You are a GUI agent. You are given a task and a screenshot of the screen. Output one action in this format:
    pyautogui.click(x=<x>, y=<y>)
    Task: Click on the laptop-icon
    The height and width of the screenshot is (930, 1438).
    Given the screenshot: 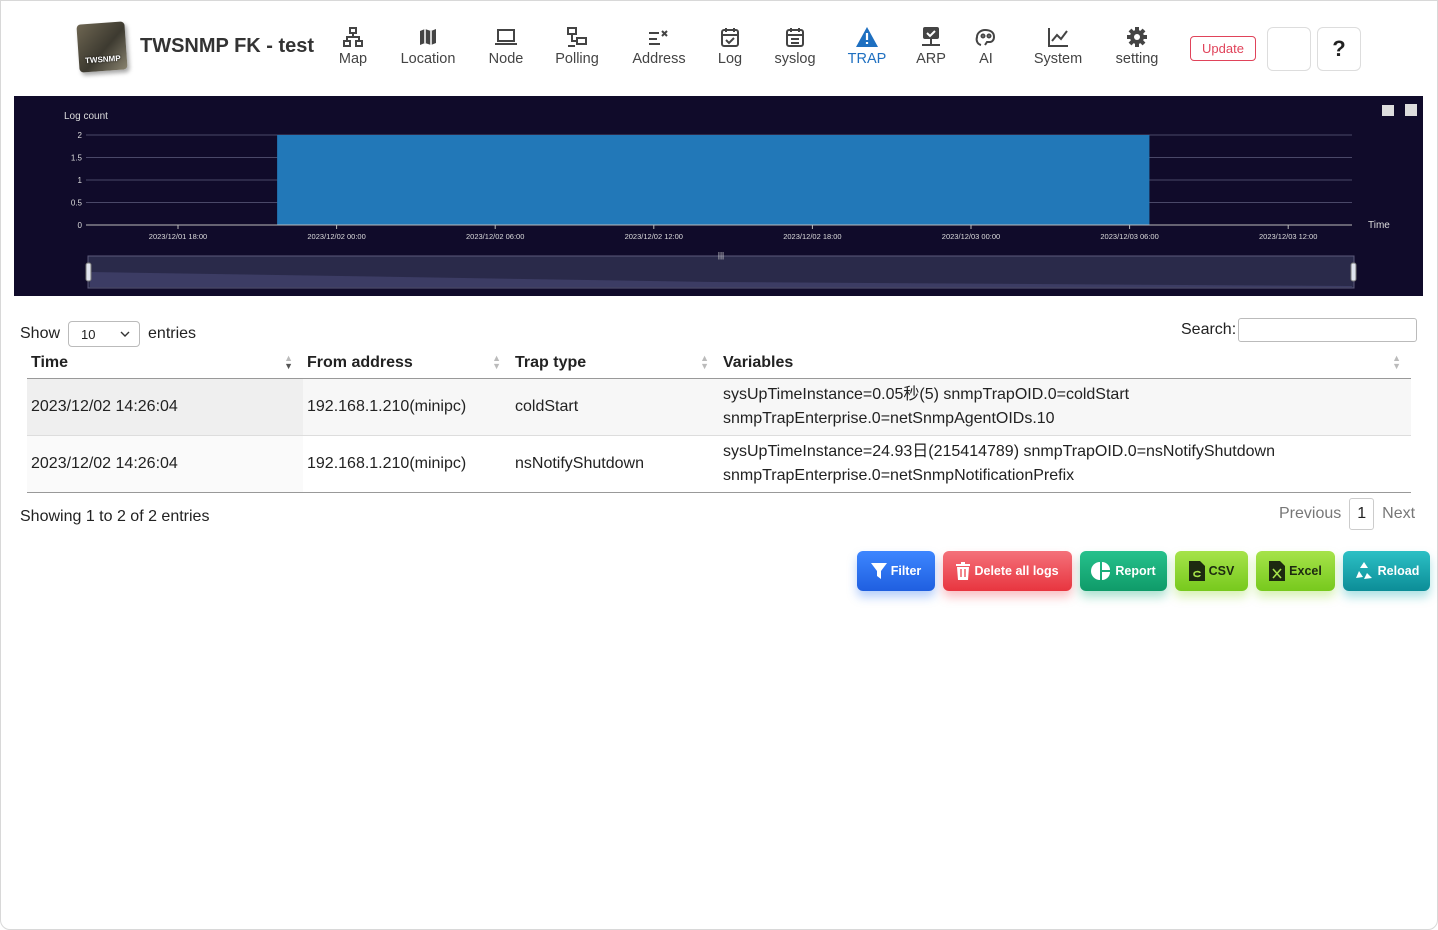 What is the action you would take?
    pyautogui.click(x=506, y=37)
    